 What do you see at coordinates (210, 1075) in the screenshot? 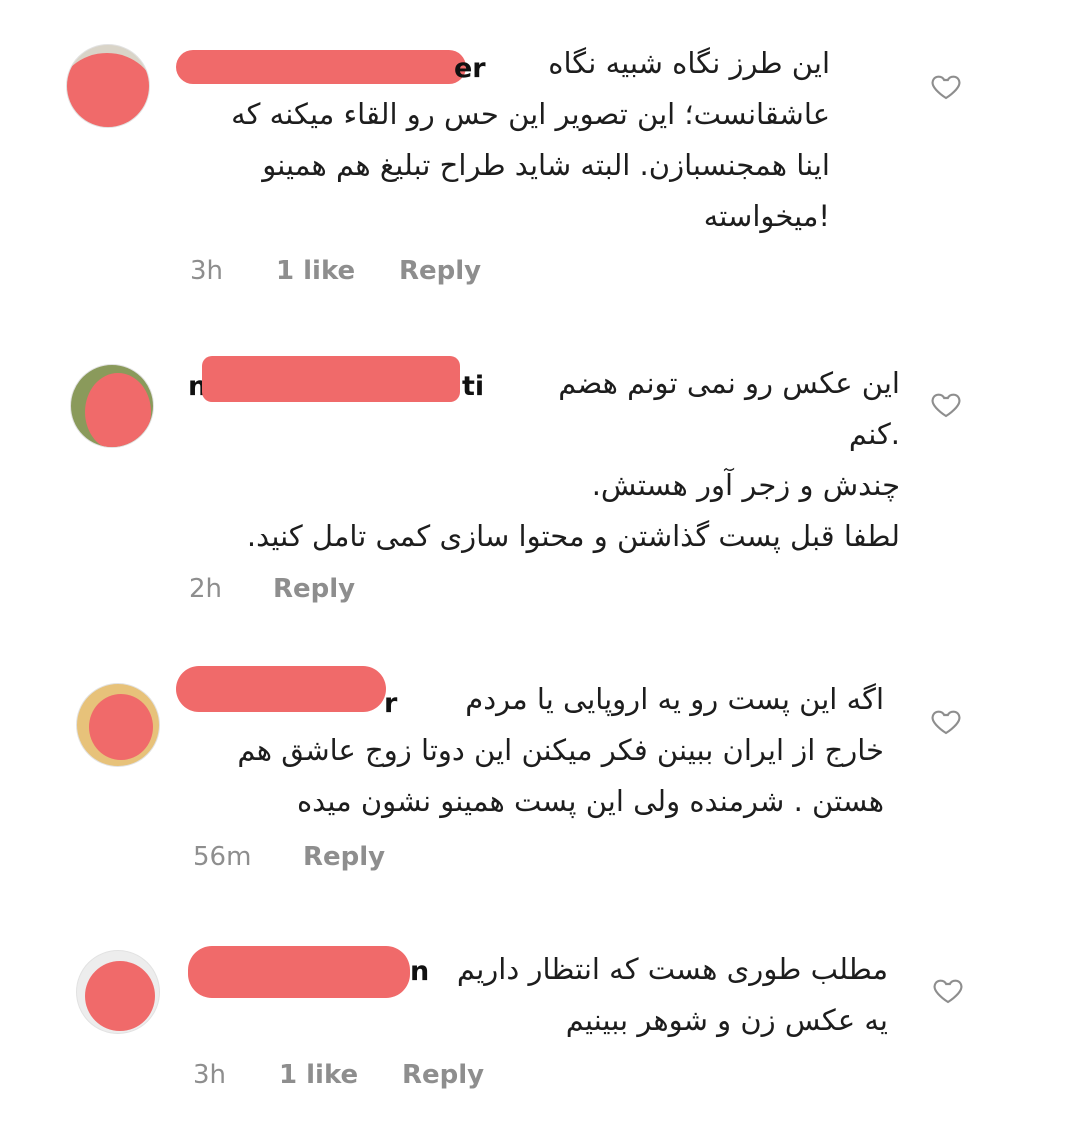
I see `timestamp: 3h` at bounding box center [210, 1075].